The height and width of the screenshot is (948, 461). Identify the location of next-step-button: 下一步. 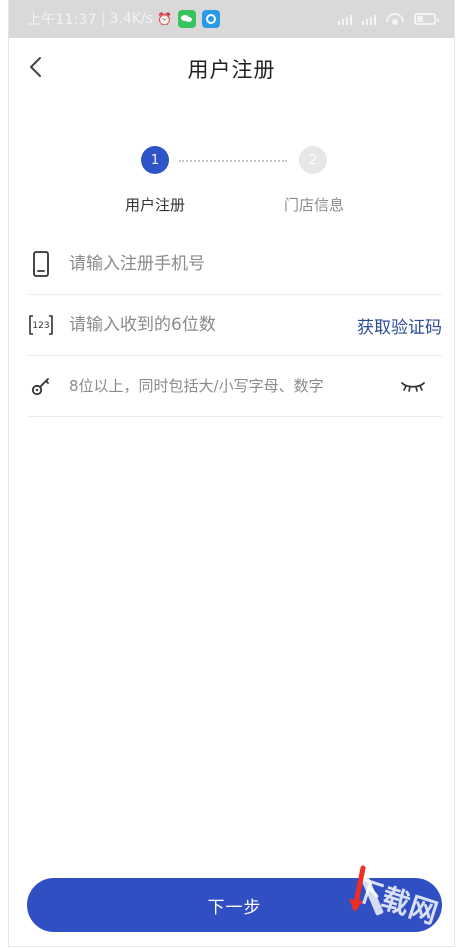
(234, 905).